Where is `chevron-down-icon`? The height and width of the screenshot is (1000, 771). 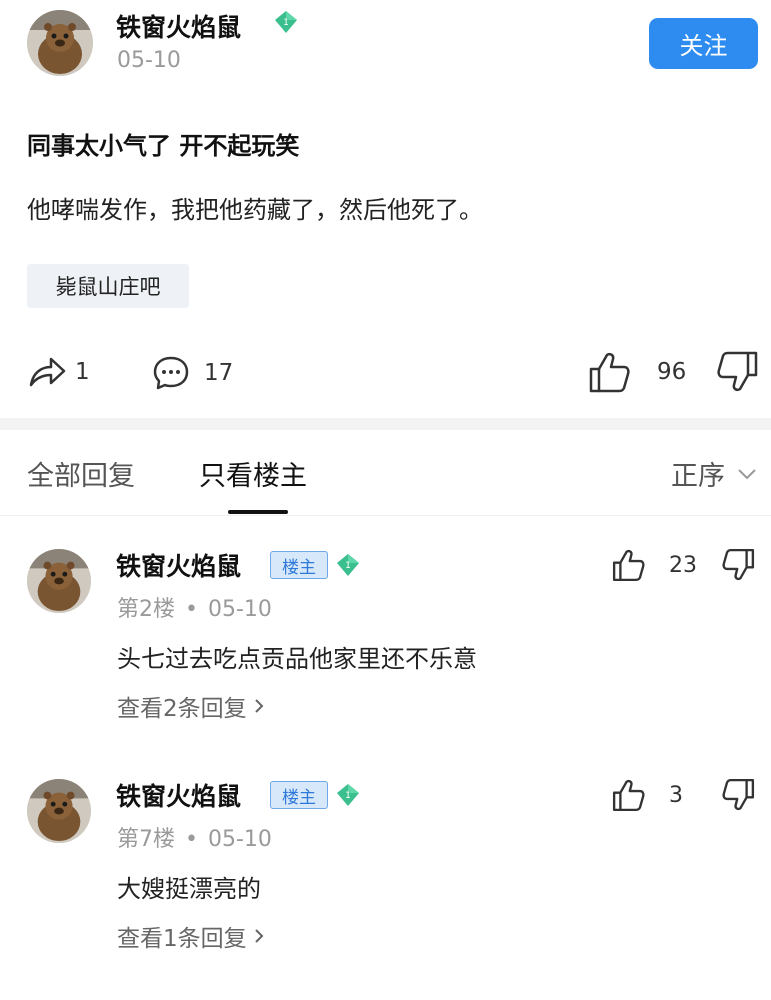 chevron-down-icon is located at coordinates (747, 473).